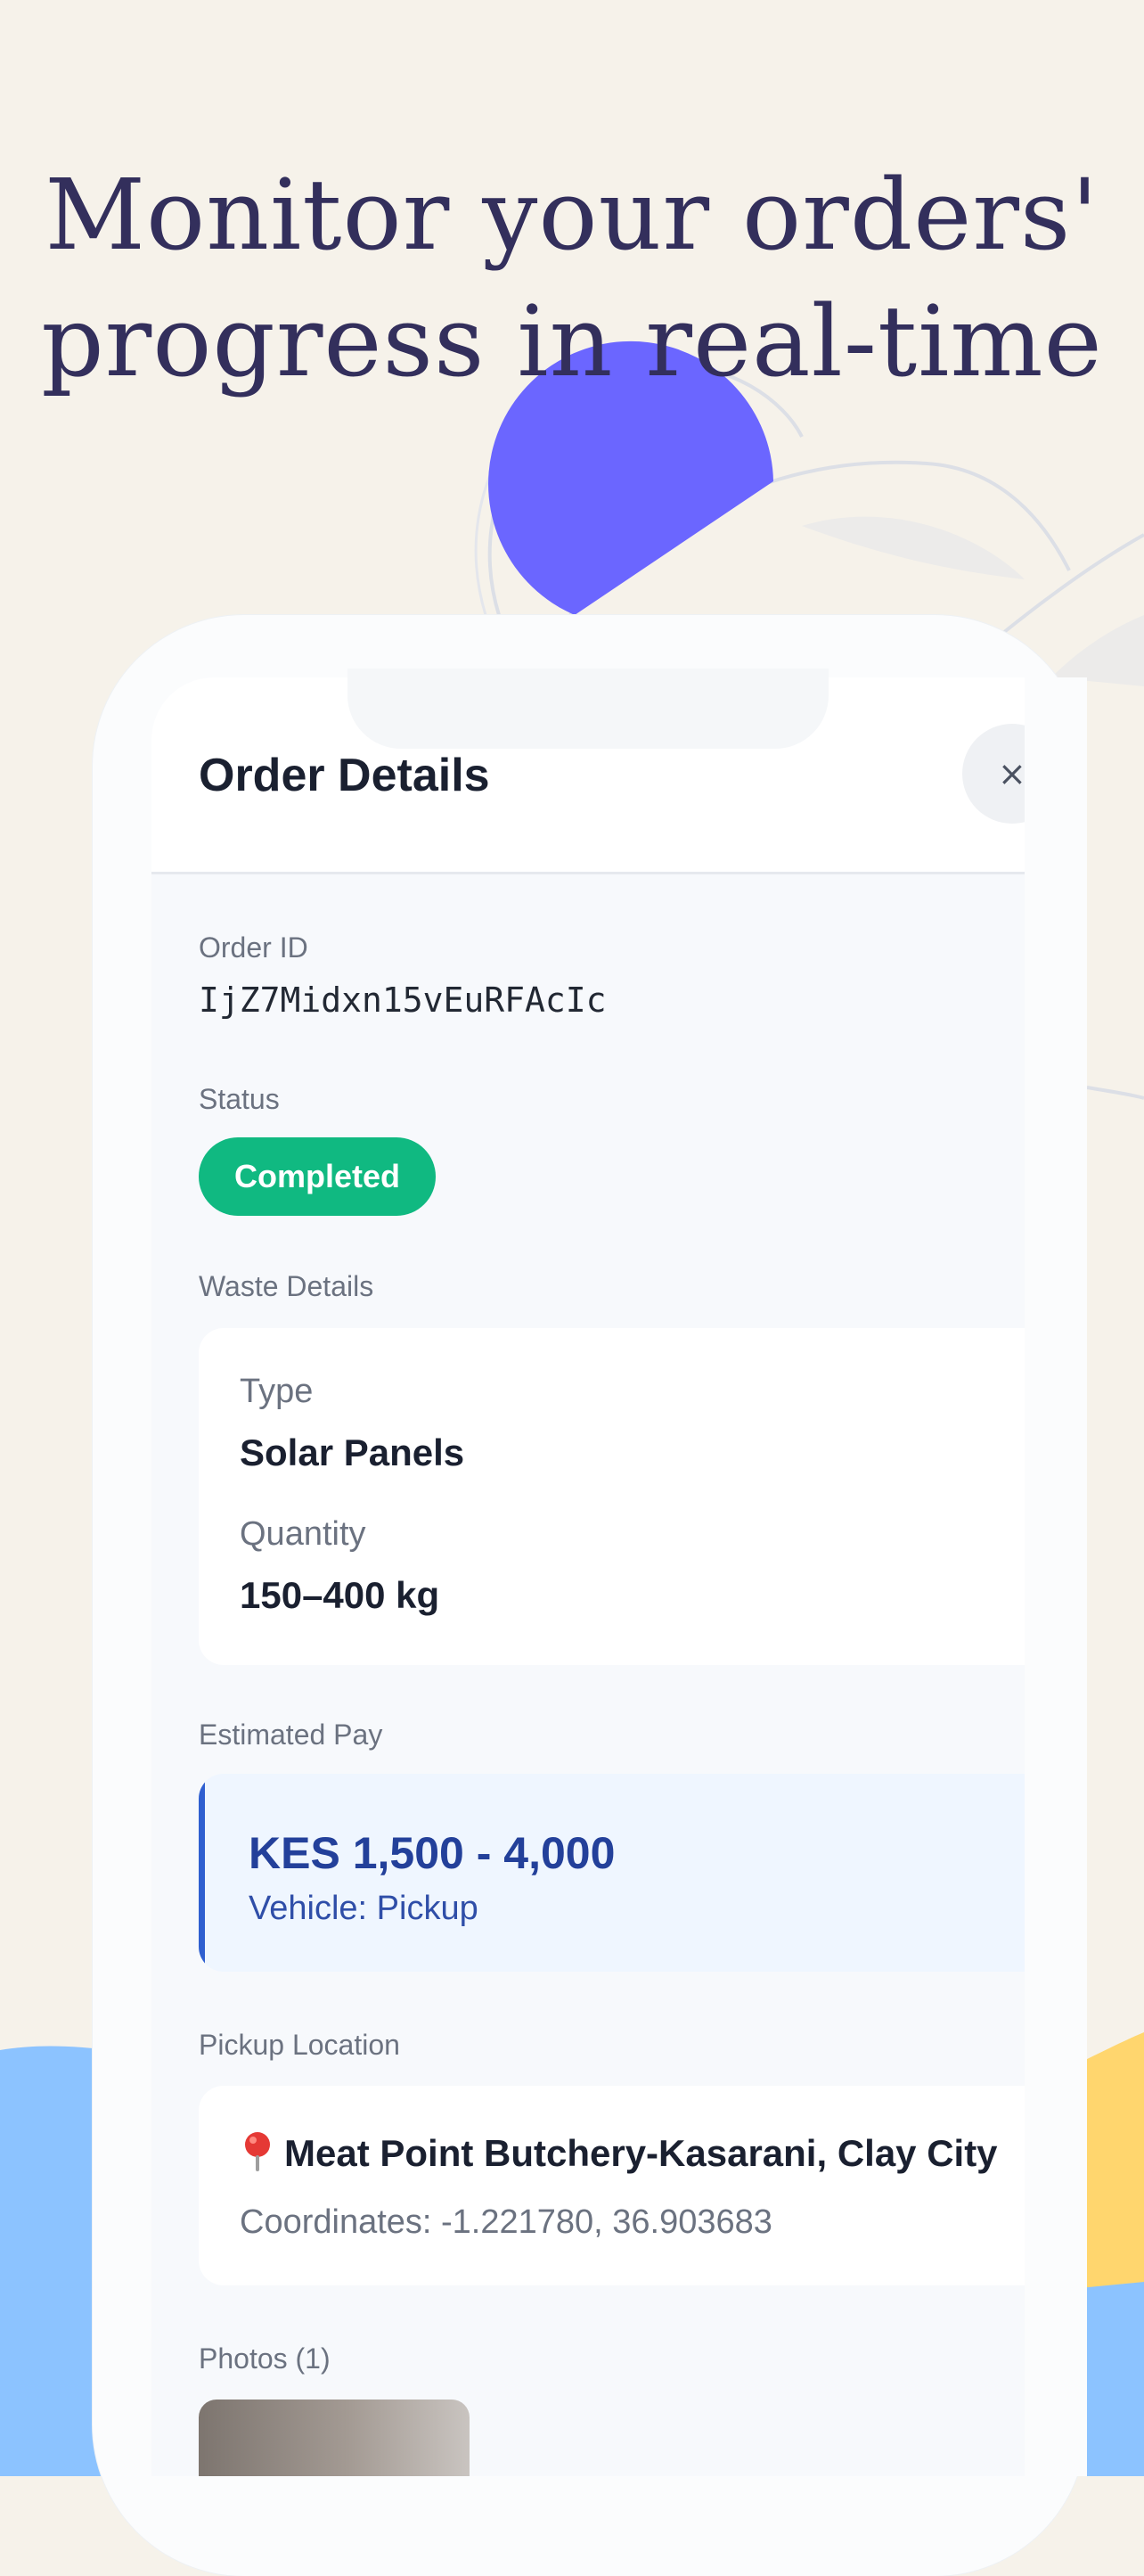 Image resolution: width=1144 pixels, height=2576 pixels. I want to click on pay-amount: KES 1,500 - 4,000, so click(432, 1853).